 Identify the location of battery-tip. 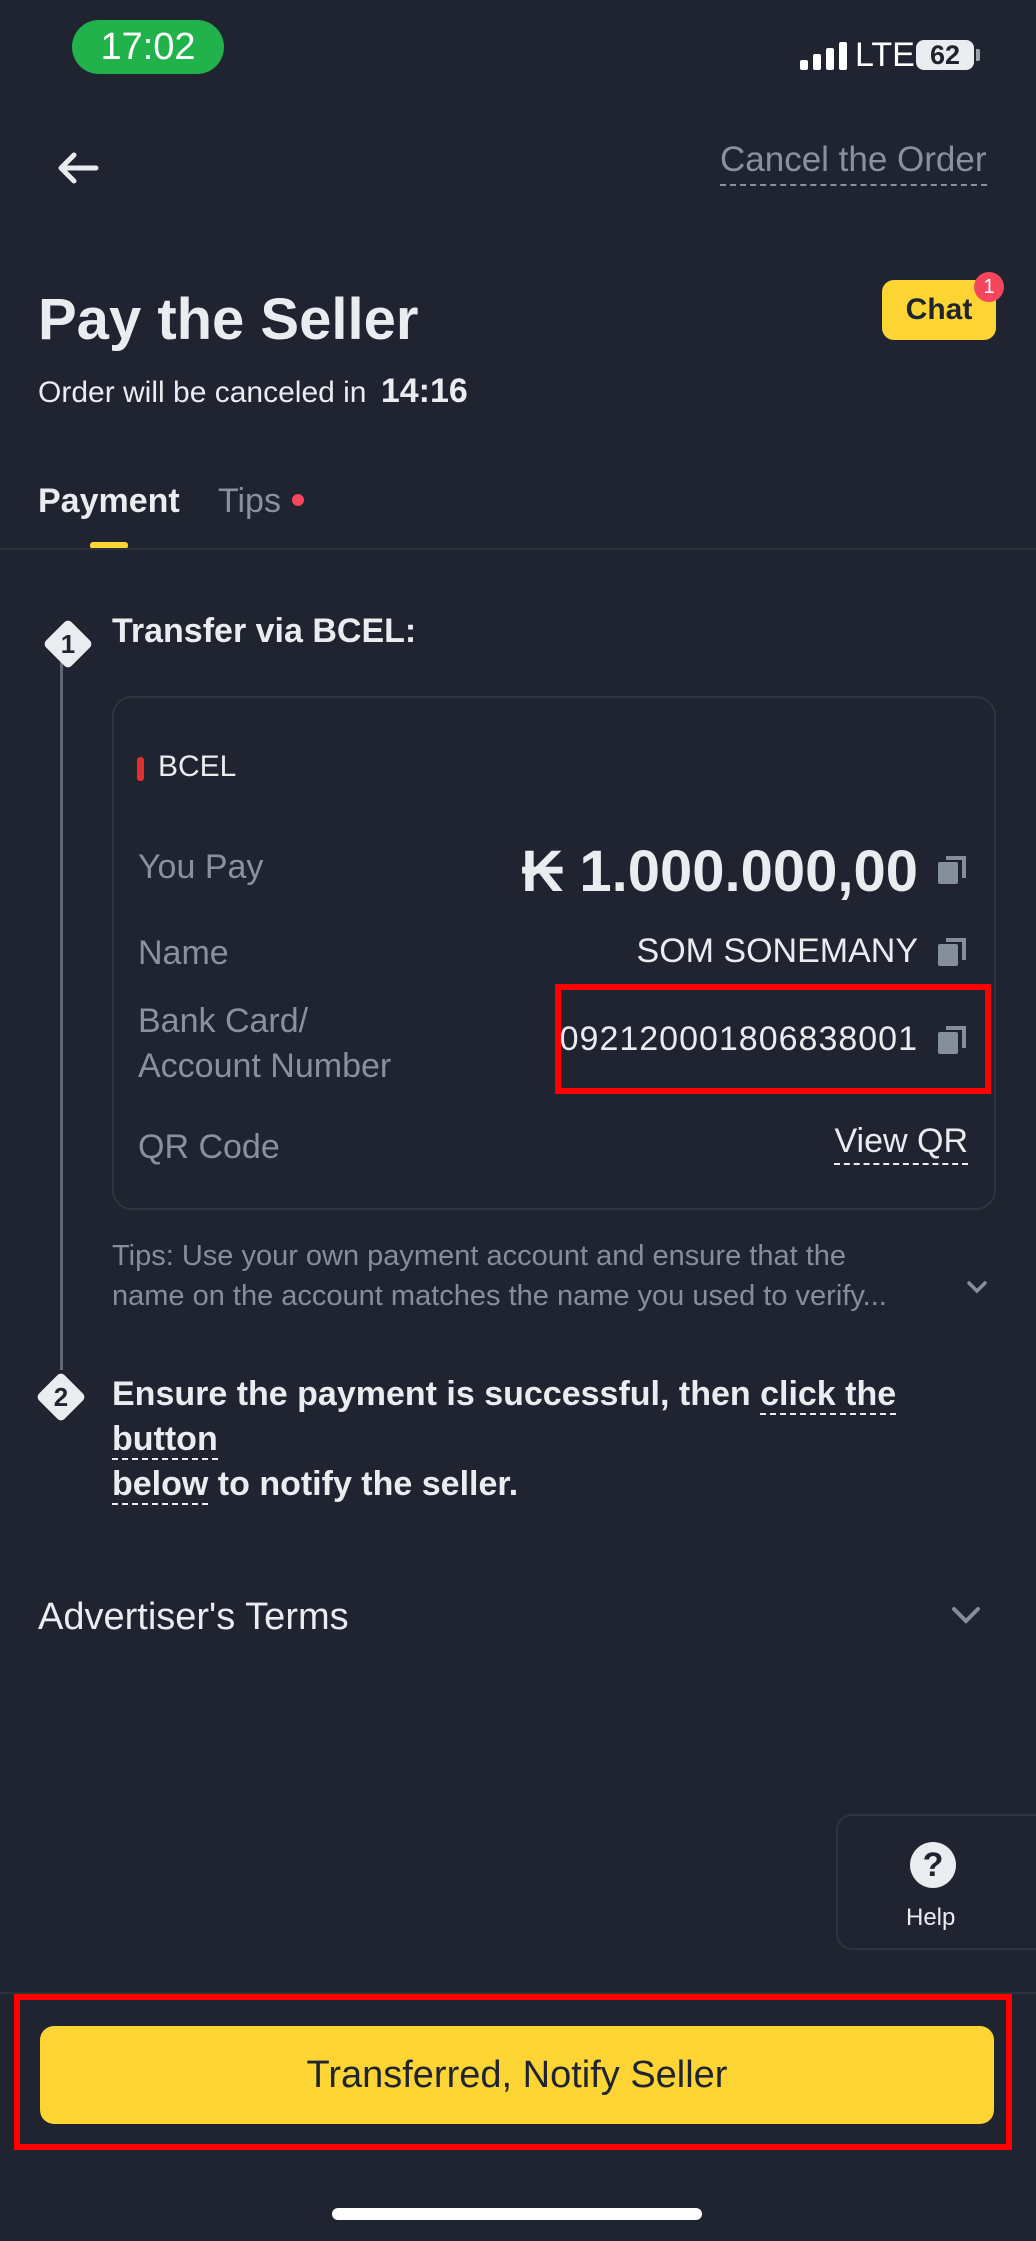
(978, 55).